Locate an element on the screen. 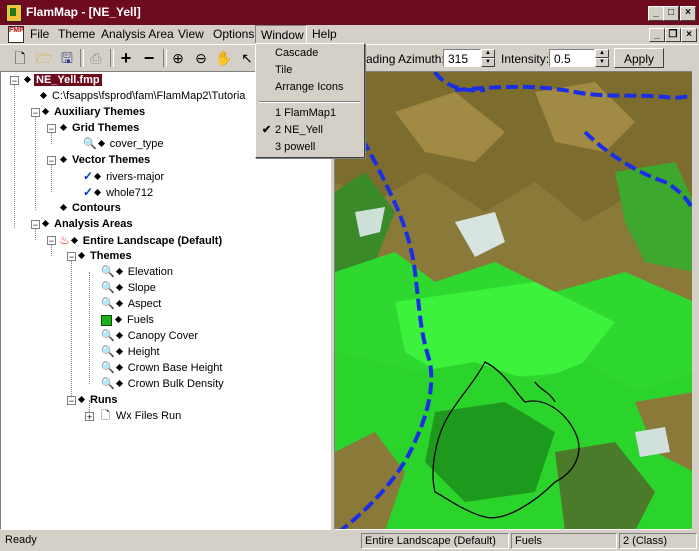 The width and height of the screenshot is (699, 551). menu-analysis-area: Analysis Area is located at coordinates (137, 34).